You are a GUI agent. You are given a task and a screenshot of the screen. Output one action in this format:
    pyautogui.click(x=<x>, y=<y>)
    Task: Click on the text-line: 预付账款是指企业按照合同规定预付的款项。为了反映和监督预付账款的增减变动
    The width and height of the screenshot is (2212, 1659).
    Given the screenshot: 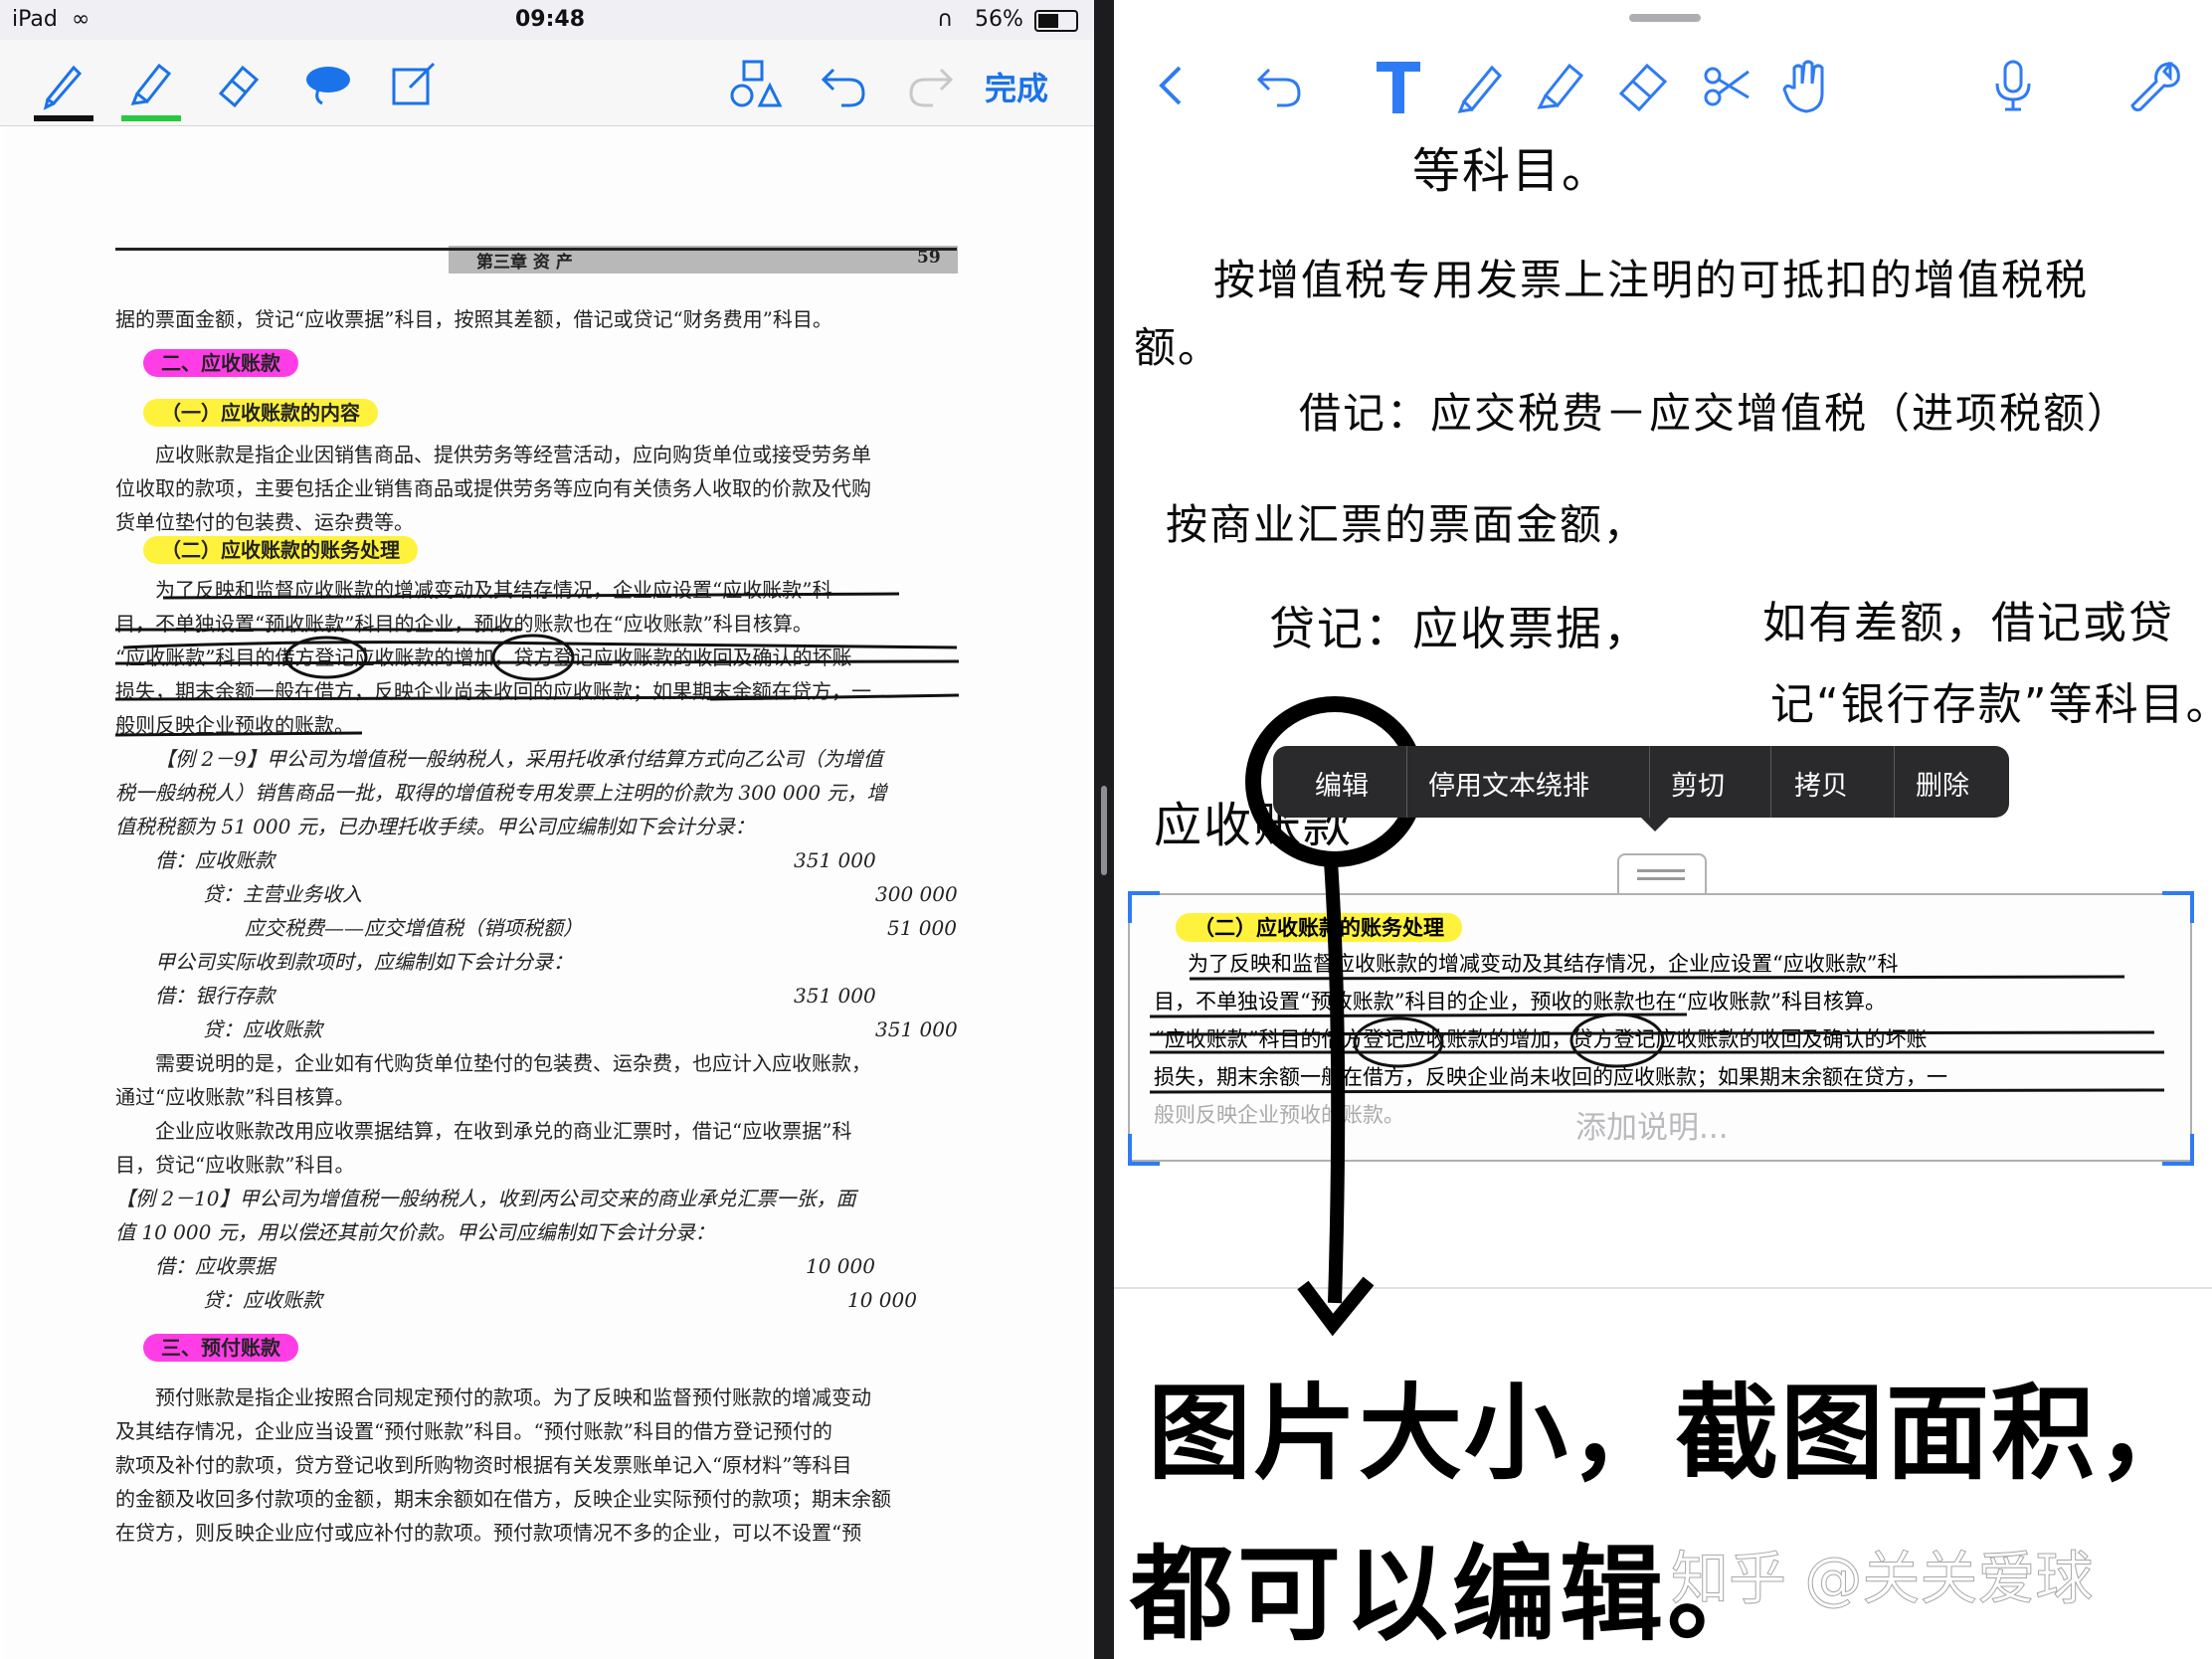 What is the action you would take?
    pyautogui.click(x=513, y=1397)
    